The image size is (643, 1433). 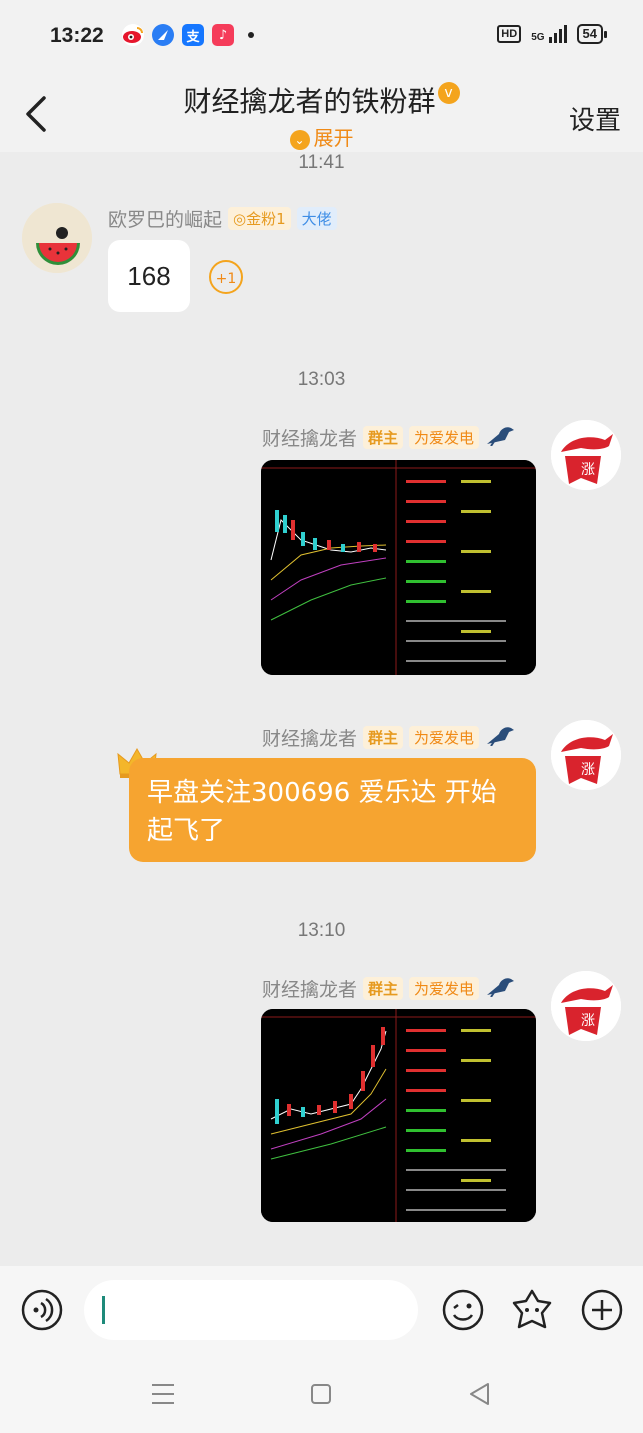 I want to click on chat-header: 财经擒龙者的铁粉群 v ⌄ 展开 设置, so click(x=321, y=112).